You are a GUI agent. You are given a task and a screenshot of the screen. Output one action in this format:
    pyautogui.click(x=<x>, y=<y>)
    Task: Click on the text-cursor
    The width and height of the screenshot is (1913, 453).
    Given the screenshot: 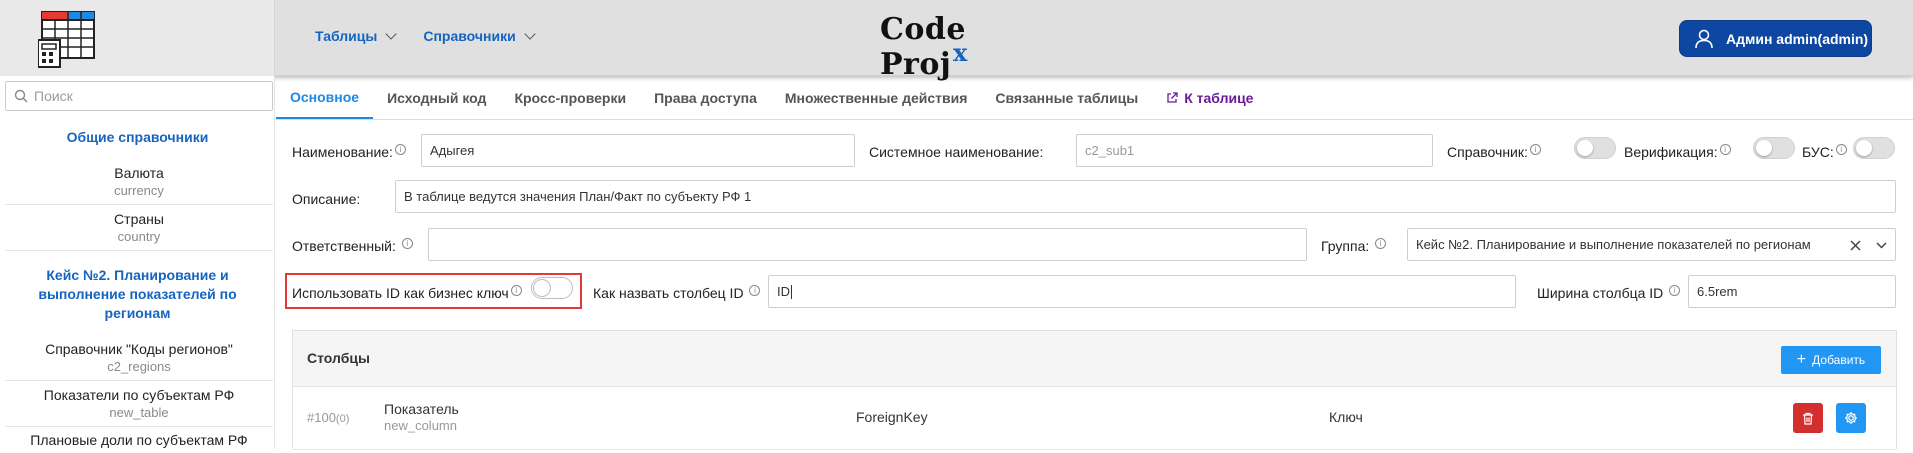 What is the action you would take?
    pyautogui.click(x=791, y=291)
    